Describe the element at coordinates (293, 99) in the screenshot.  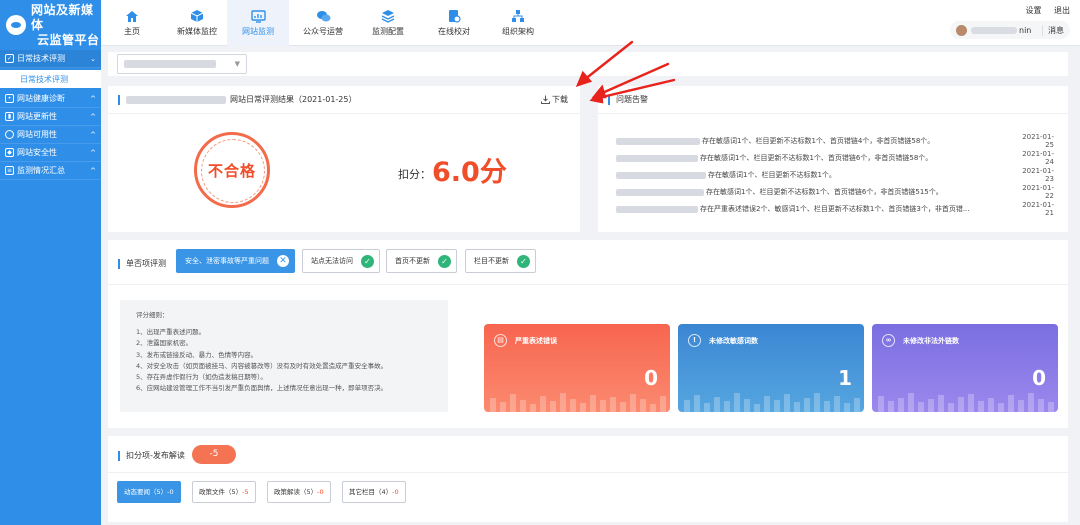
I see `result-title: 网站日常评测结果（2021-01-25）` at that location.